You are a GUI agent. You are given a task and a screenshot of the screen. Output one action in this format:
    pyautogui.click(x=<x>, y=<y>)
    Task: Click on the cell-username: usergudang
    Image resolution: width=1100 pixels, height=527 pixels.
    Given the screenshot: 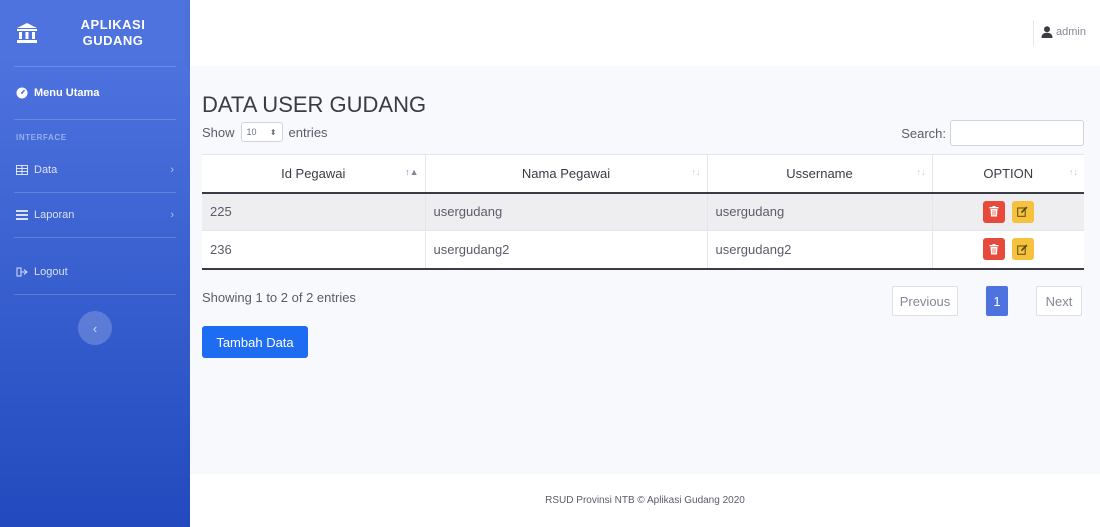 What is the action you would take?
    pyautogui.click(x=820, y=211)
    